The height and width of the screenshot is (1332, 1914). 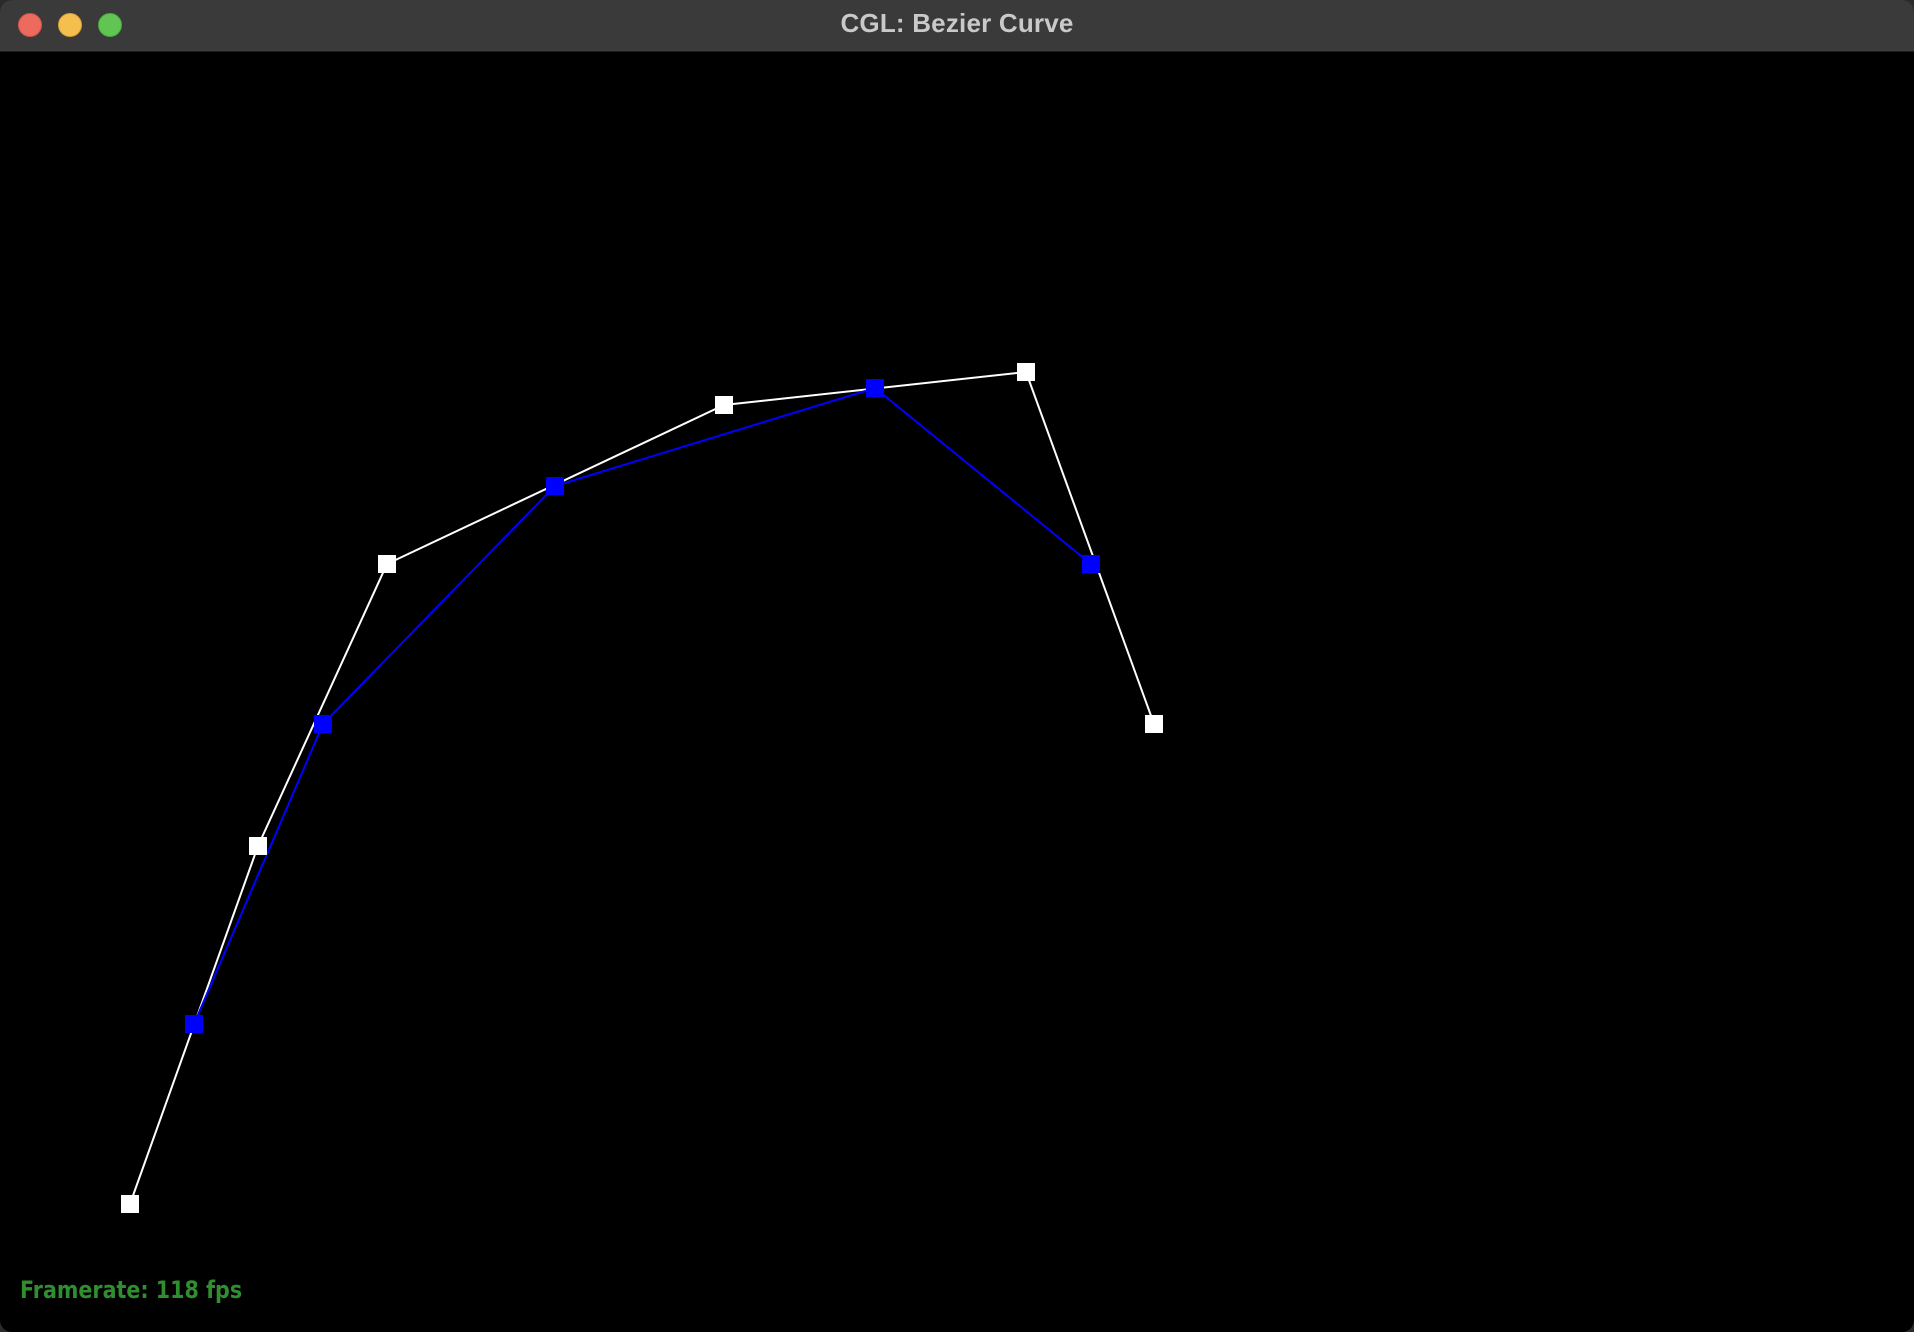 I want to click on framerate-label: Framerate: 118 fps, so click(x=131, y=1290).